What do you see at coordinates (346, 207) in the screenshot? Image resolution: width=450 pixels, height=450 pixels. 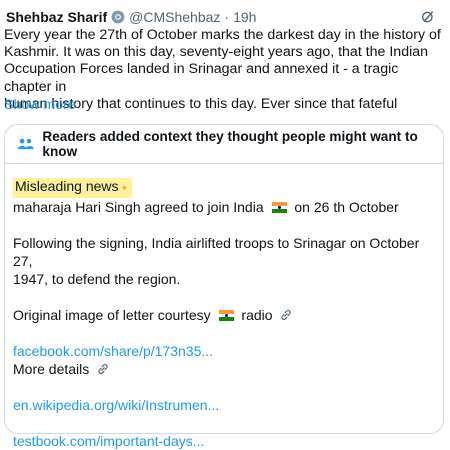 I see `note-text: on 26 th October` at bounding box center [346, 207].